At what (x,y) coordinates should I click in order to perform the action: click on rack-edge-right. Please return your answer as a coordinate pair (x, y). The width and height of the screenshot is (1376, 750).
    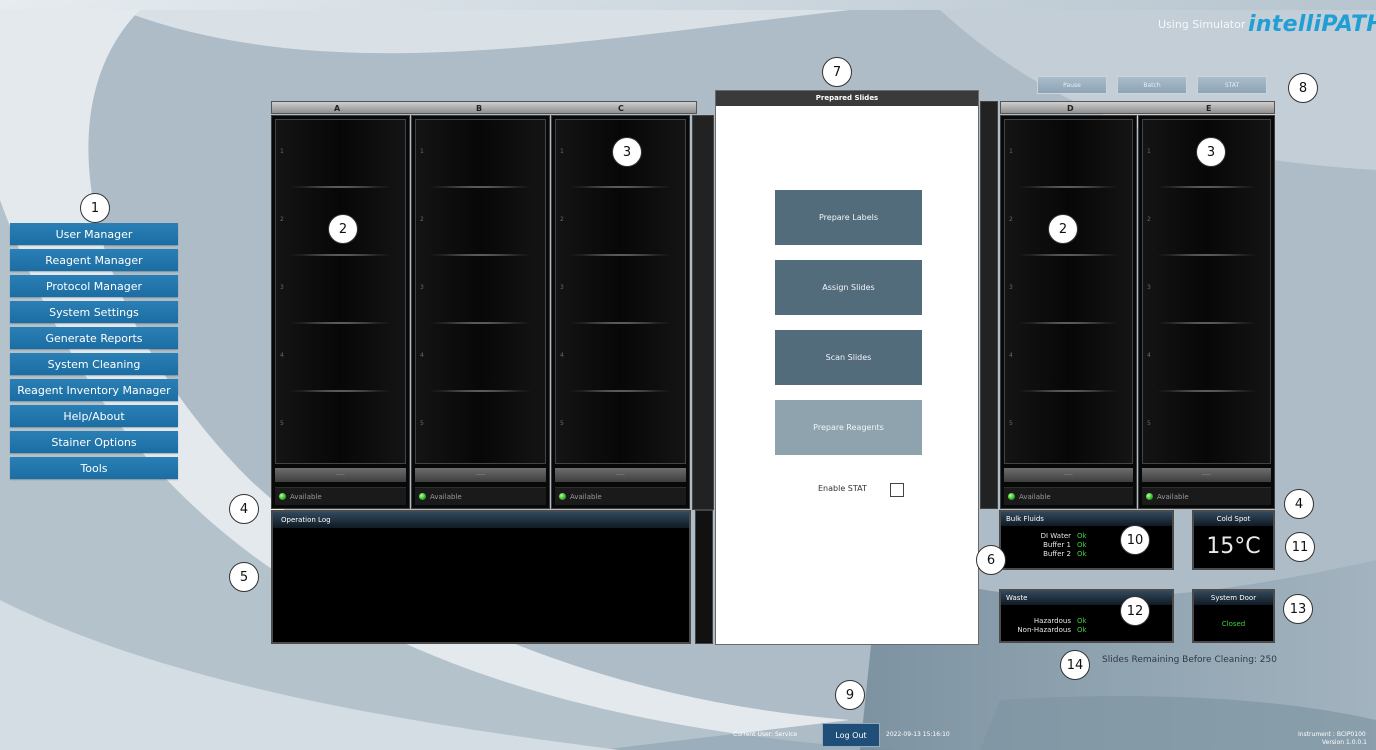
    Looking at the image, I should click on (989, 305).